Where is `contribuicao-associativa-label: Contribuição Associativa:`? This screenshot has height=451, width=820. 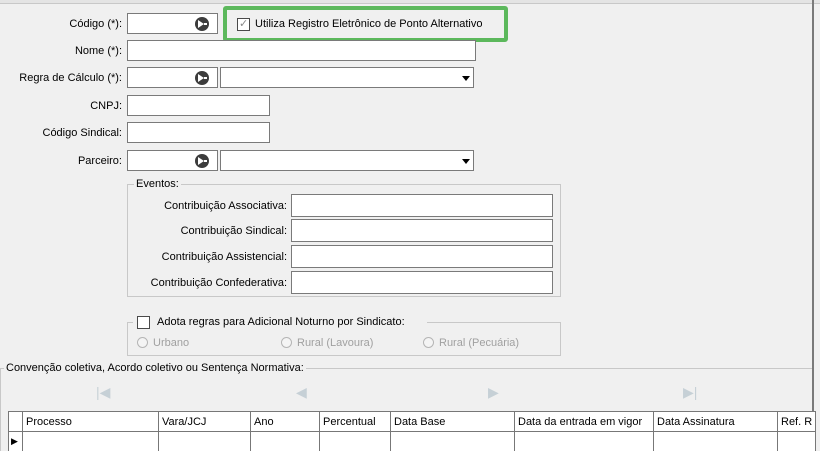
contribuicao-associativa-label: Contribuição Associativa: is located at coordinates (225, 206).